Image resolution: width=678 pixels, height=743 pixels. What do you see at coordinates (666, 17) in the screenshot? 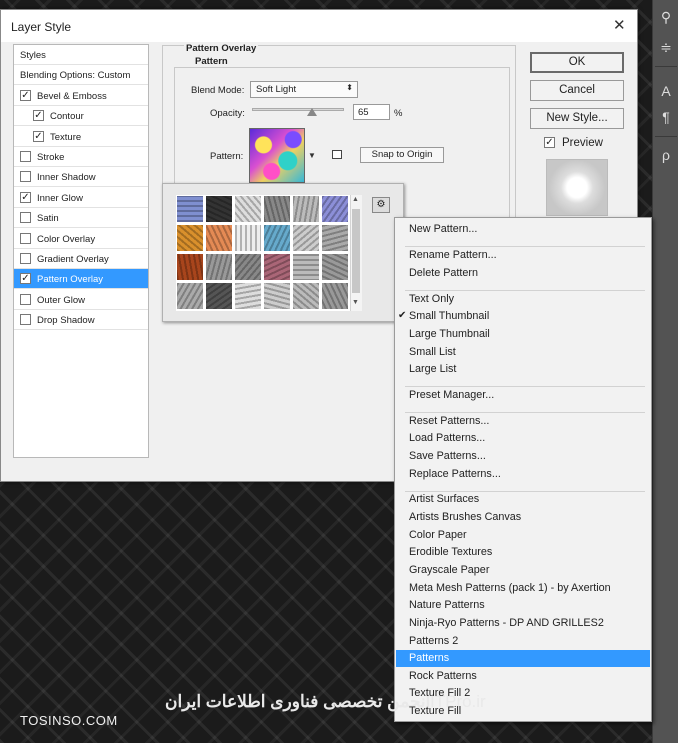
I see `brush-icon: ⚲` at bounding box center [666, 17].